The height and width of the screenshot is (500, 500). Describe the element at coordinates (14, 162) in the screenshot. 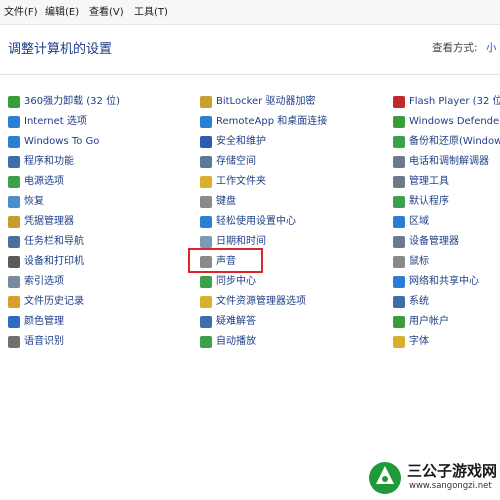

I see `programs-features-icon` at that location.